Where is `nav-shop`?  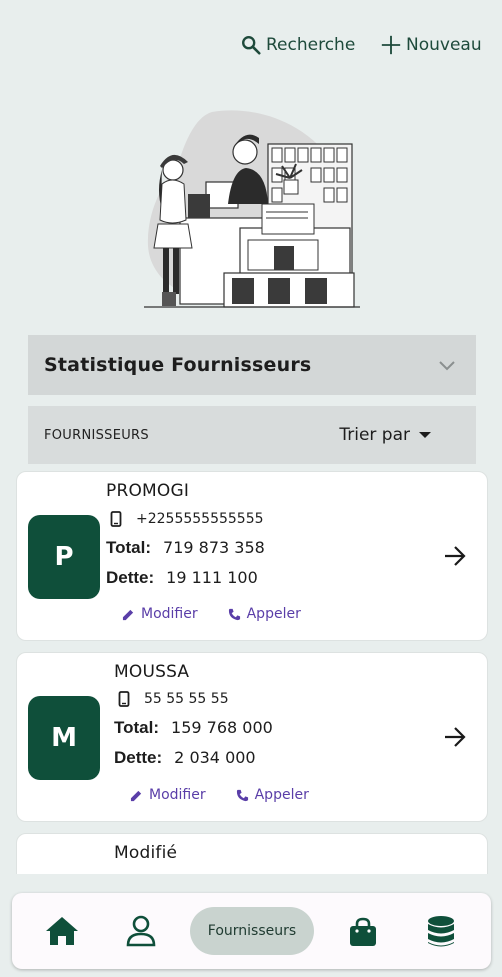 nav-shop is located at coordinates (363, 932).